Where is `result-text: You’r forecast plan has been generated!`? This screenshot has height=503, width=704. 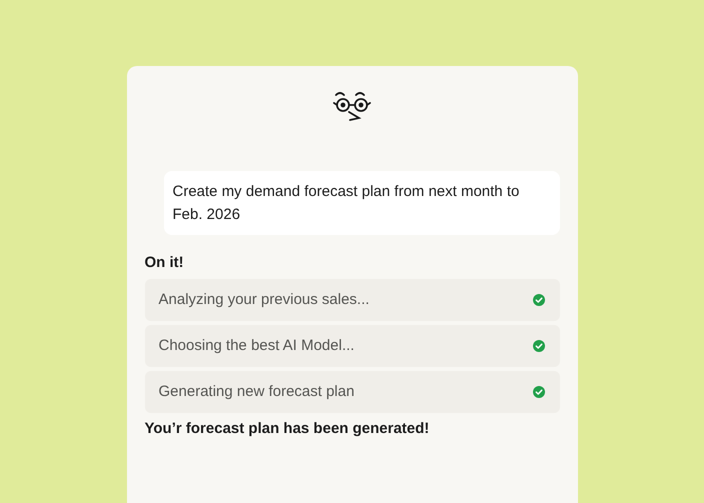
result-text: You’r forecast plan has been generated! is located at coordinates (287, 429).